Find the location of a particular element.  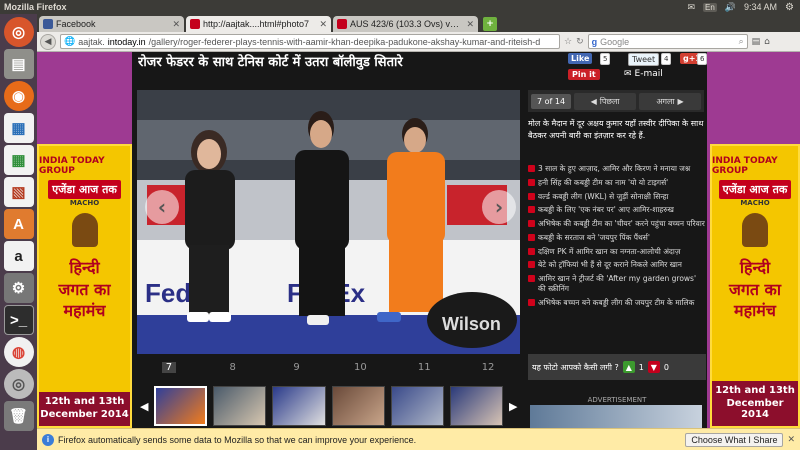

trash-icon: 🗑 is located at coordinates (18, 416).